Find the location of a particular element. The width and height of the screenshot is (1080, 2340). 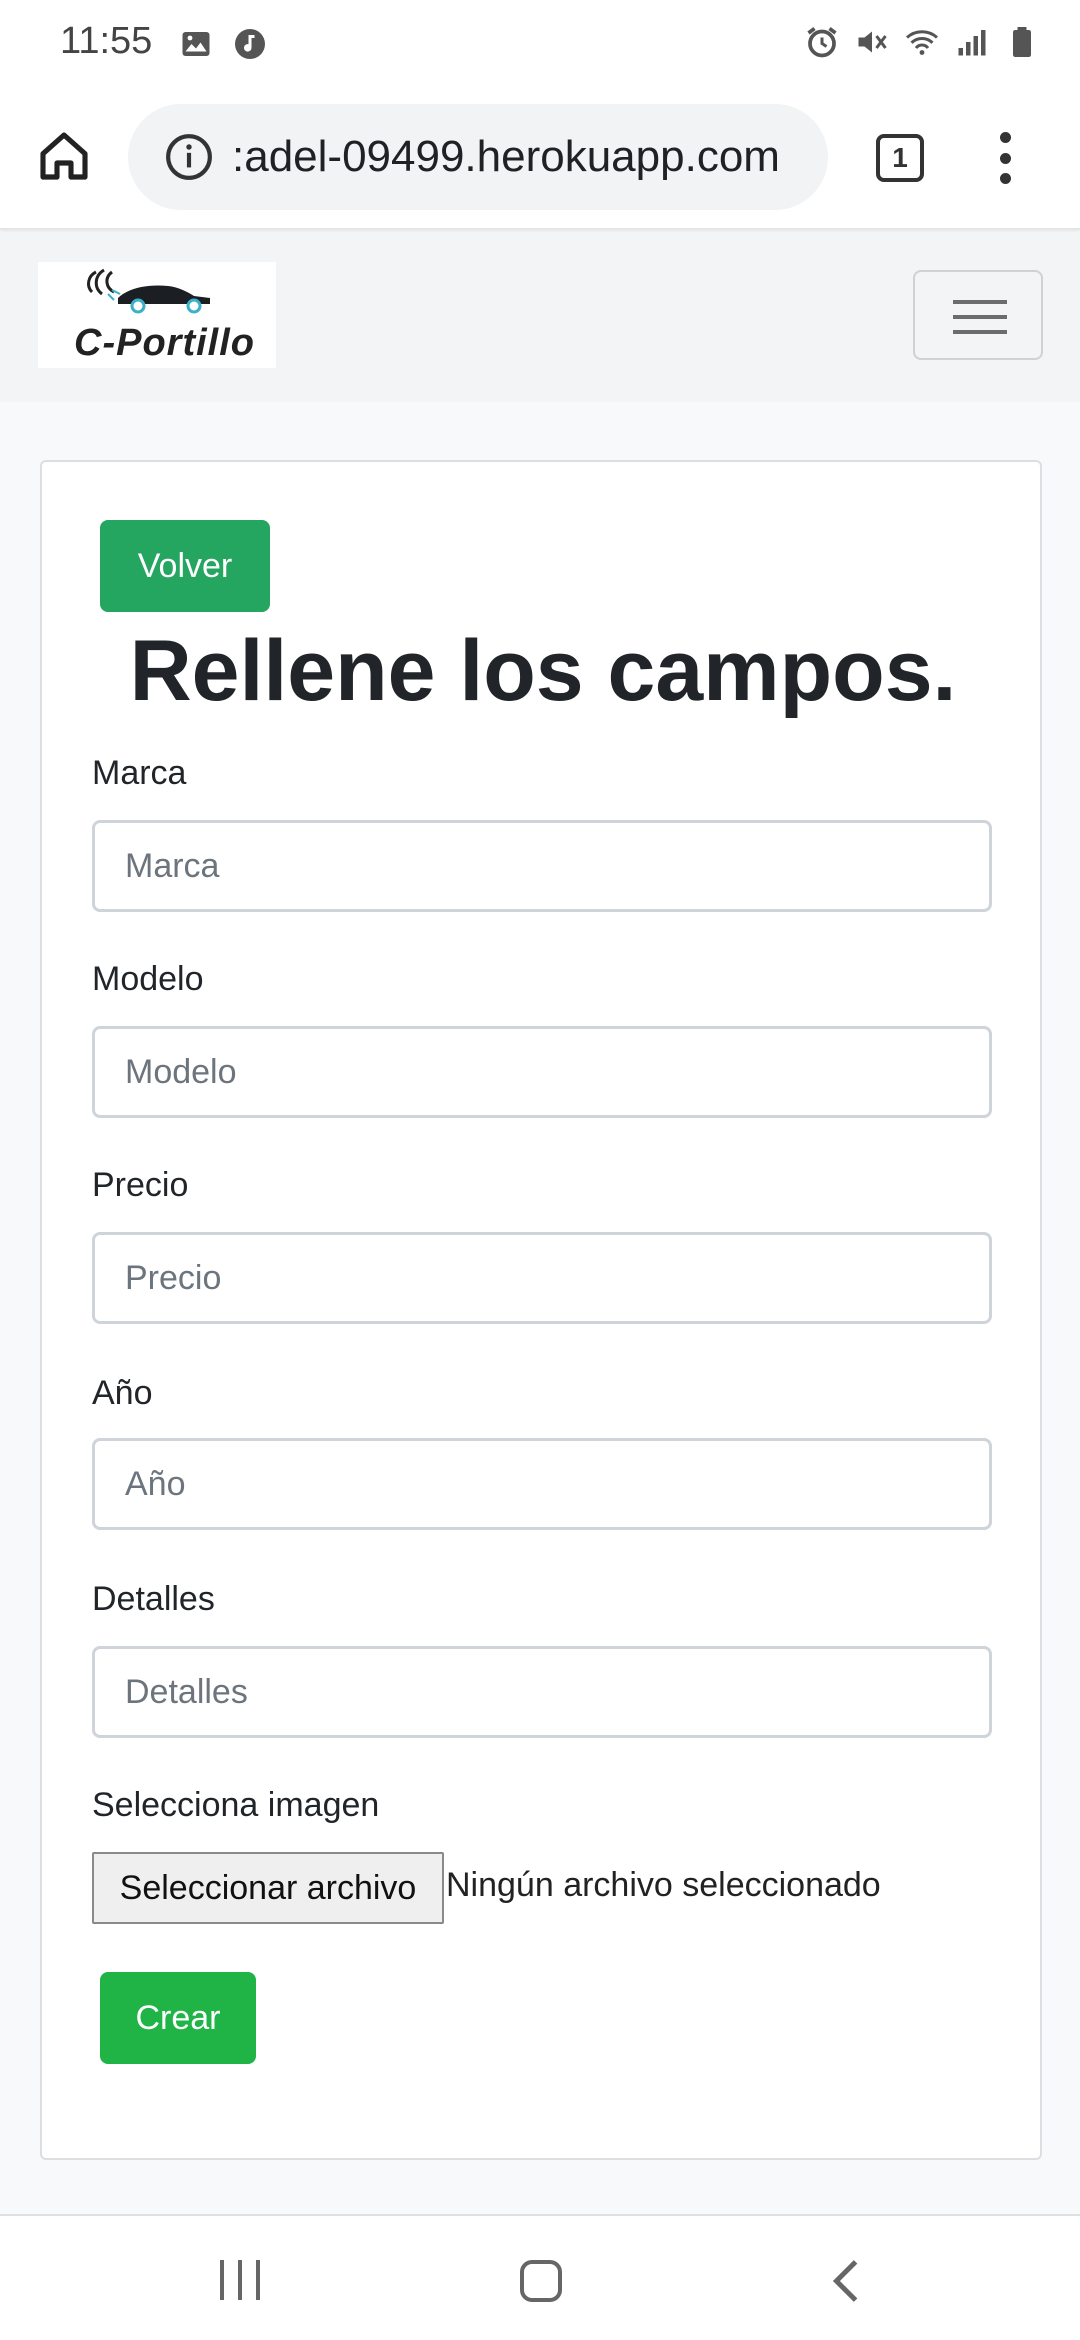

model-label: Modelo is located at coordinates (148, 979).